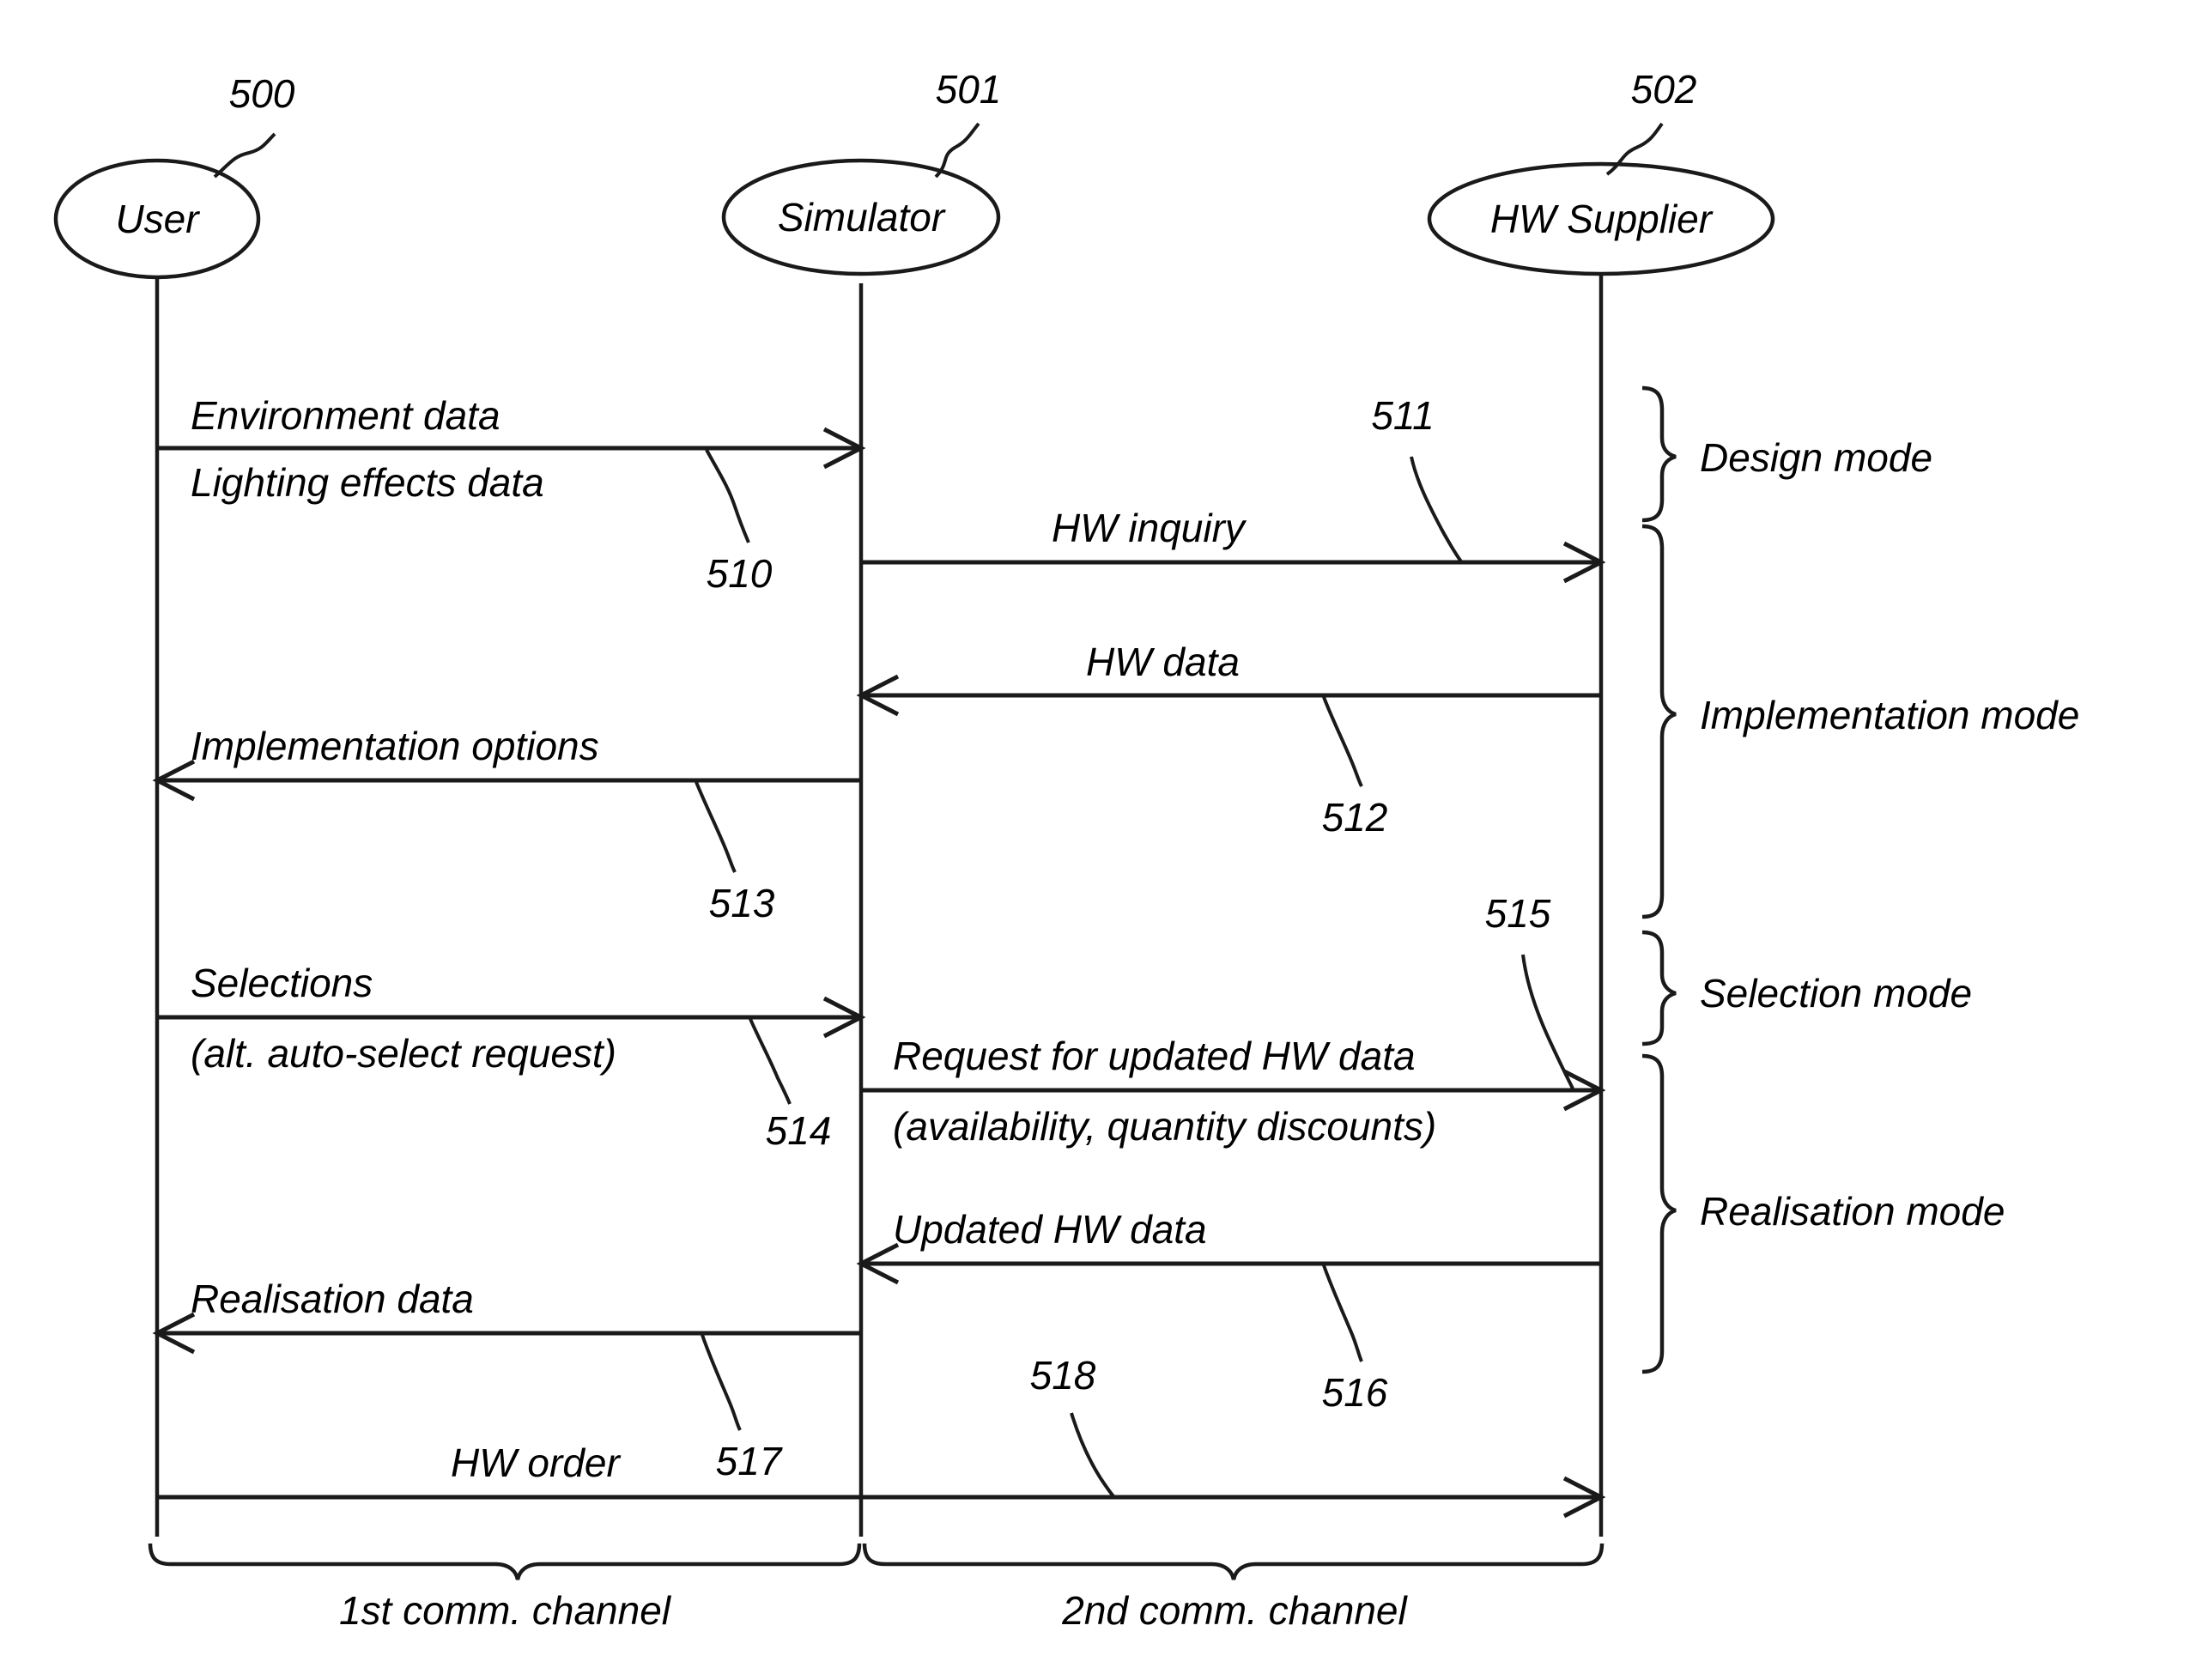 Image resolution: width=2196 pixels, height=1680 pixels. What do you see at coordinates (1164, 1127) in the screenshot?
I see `message-label-515-below: (availability, quantity discounts)` at bounding box center [1164, 1127].